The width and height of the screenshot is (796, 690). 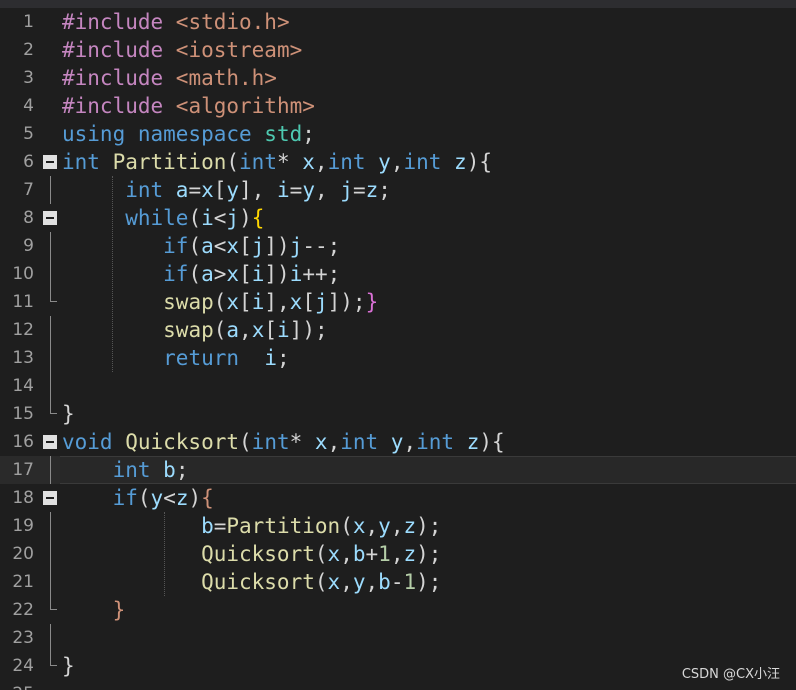 What do you see at coordinates (398, 685) in the screenshot?
I see `code-line-25: 25` at bounding box center [398, 685].